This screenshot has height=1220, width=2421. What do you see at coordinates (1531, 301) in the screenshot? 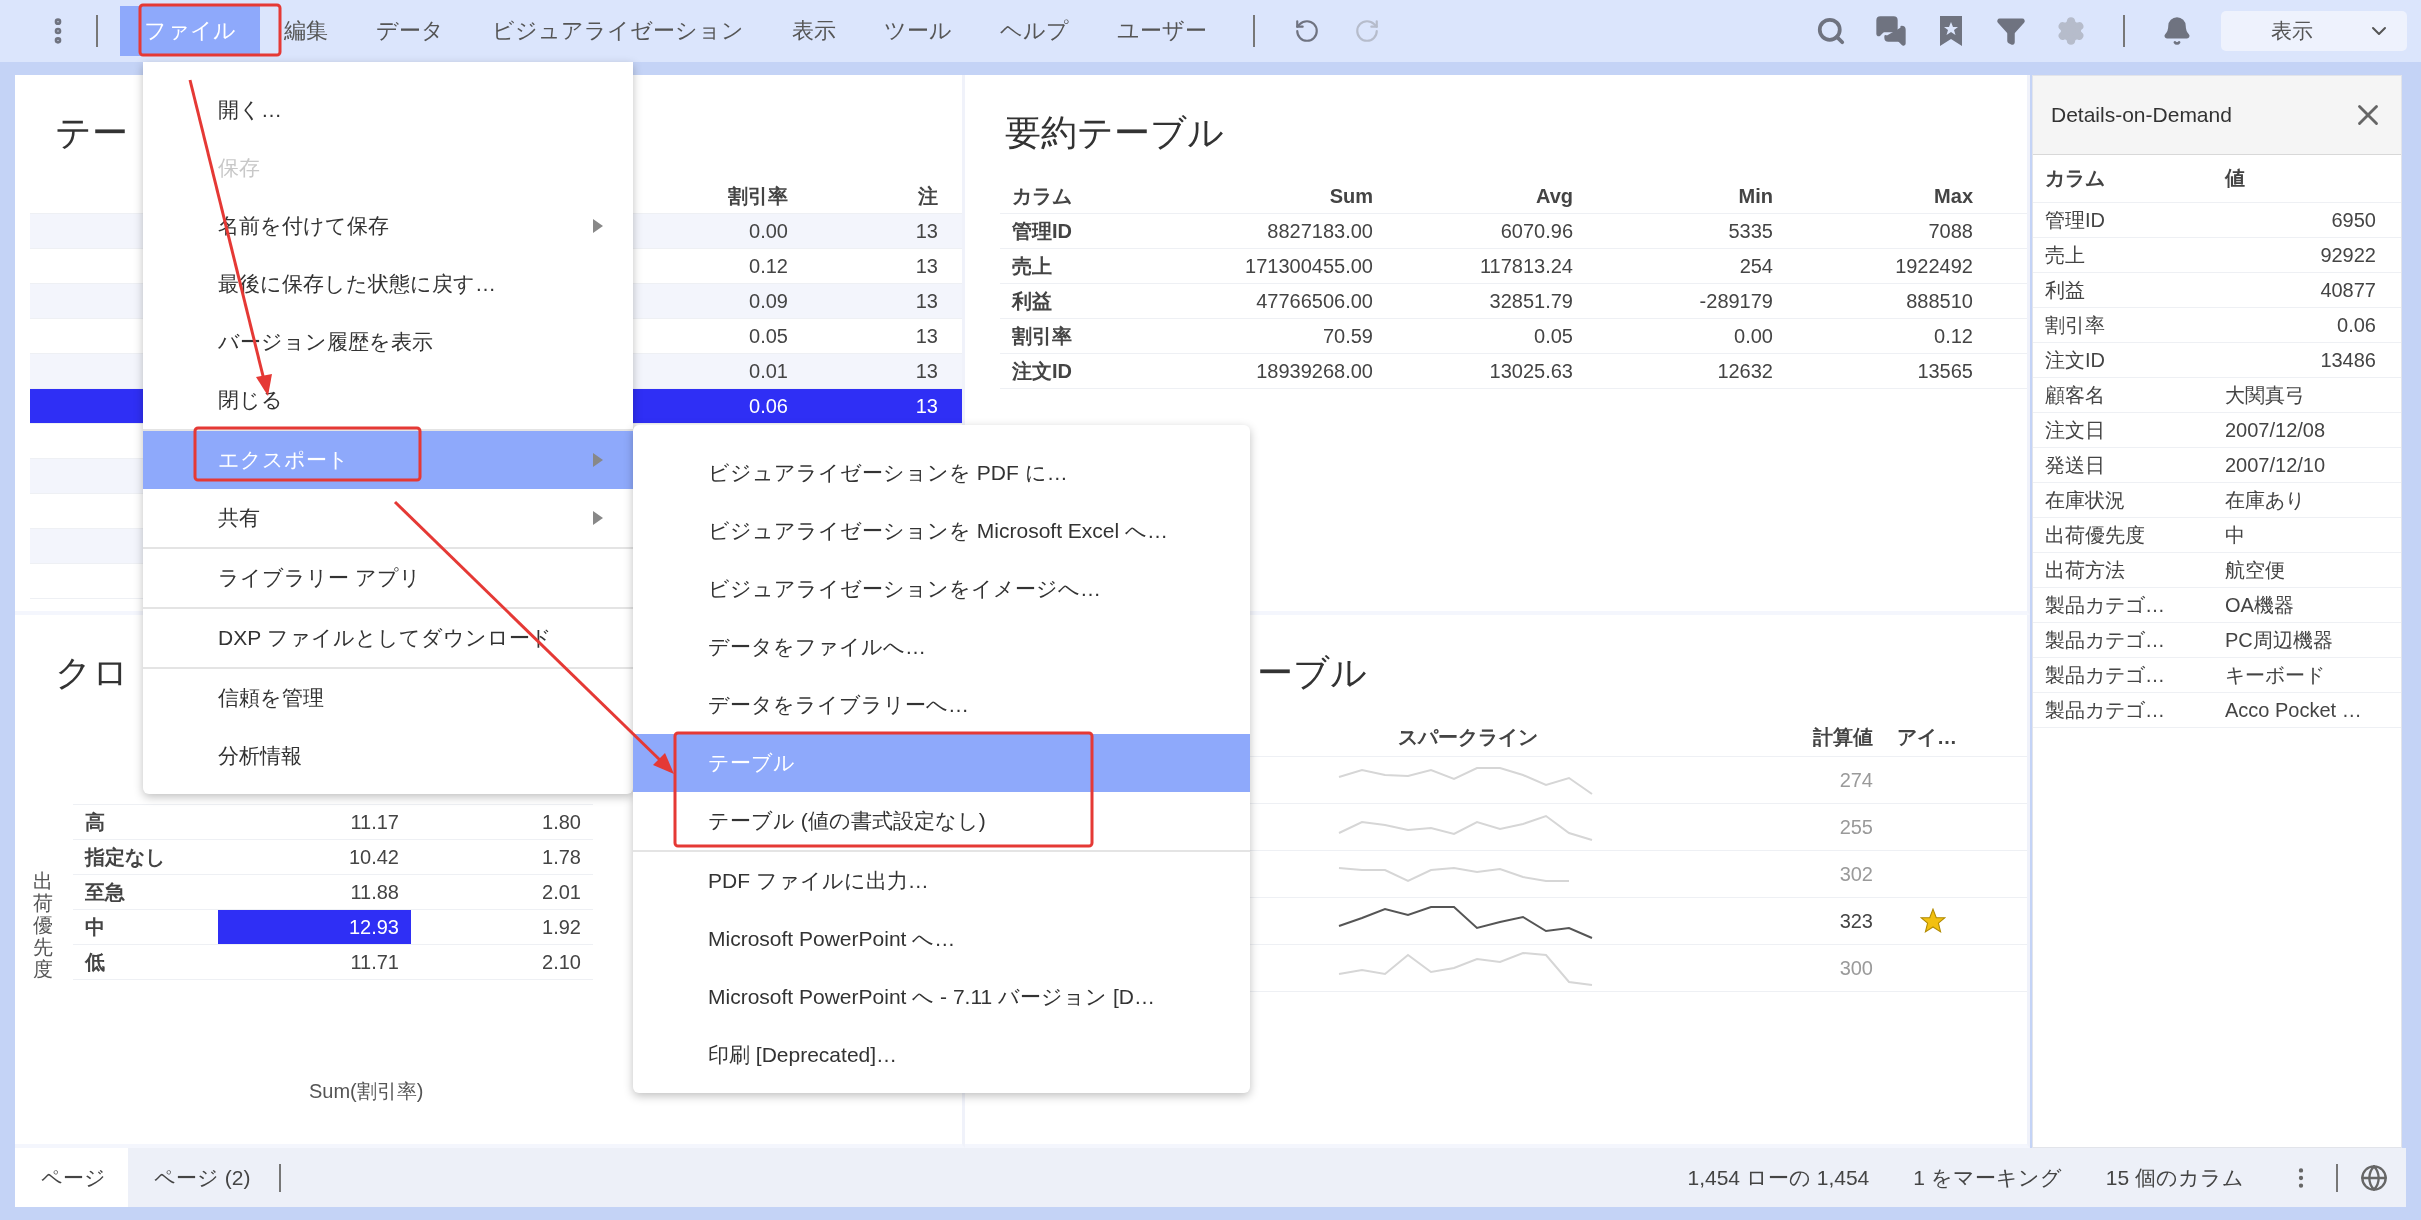
I see `table-cell-text: 32851.79` at bounding box center [1531, 301].